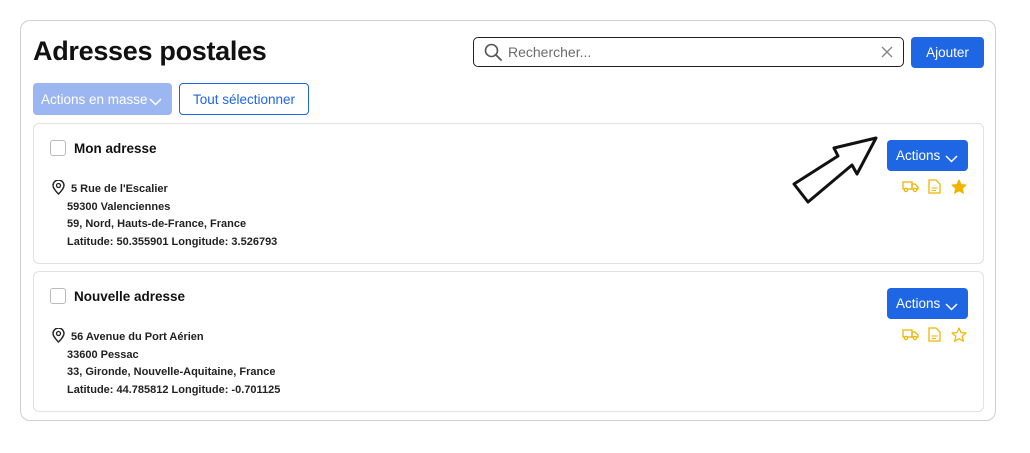 This screenshot has height=453, width=1030. Describe the element at coordinates (157, 224) in the screenshot. I see `address-region: 59, Nord, Hauts-de-France, France` at that location.